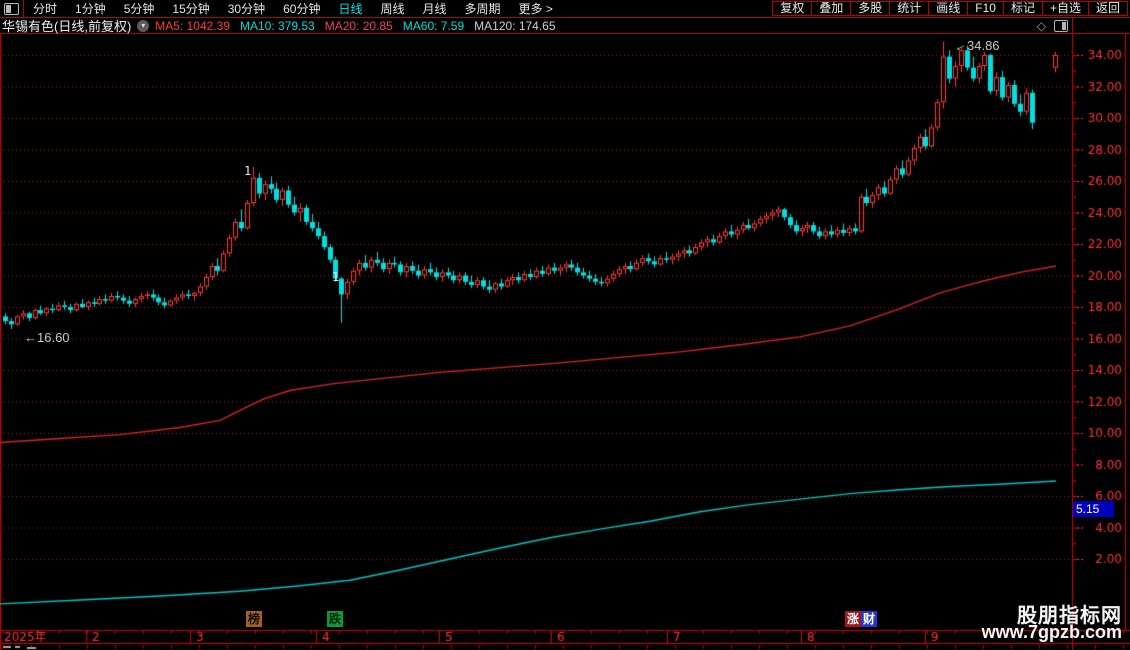 The image size is (1130, 650). I want to click on toolbar-button-标记: 标记, so click(1022, 8).